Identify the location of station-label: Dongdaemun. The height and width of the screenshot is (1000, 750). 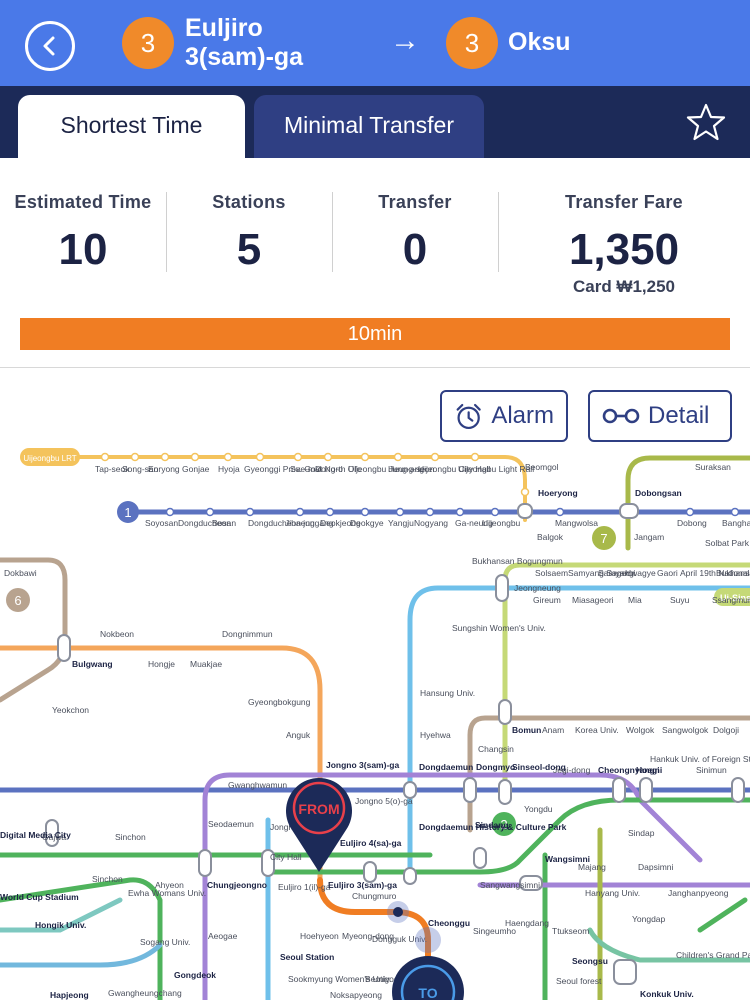
(446, 767).